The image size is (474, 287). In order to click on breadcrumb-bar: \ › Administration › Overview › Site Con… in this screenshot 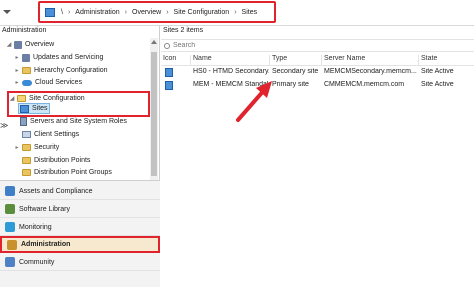, I will do `click(237, 13)`.